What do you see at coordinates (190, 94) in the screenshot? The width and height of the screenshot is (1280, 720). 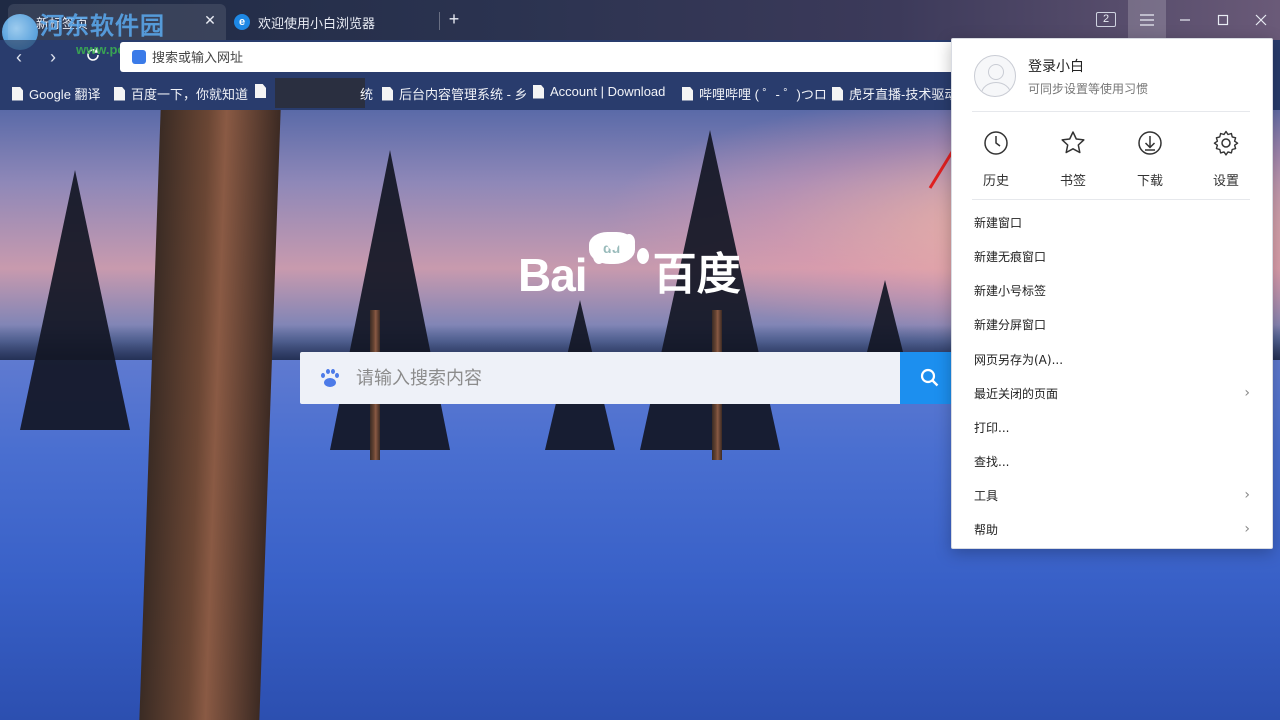 I see `bookmark-label: 百度一下，你就知道` at bounding box center [190, 94].